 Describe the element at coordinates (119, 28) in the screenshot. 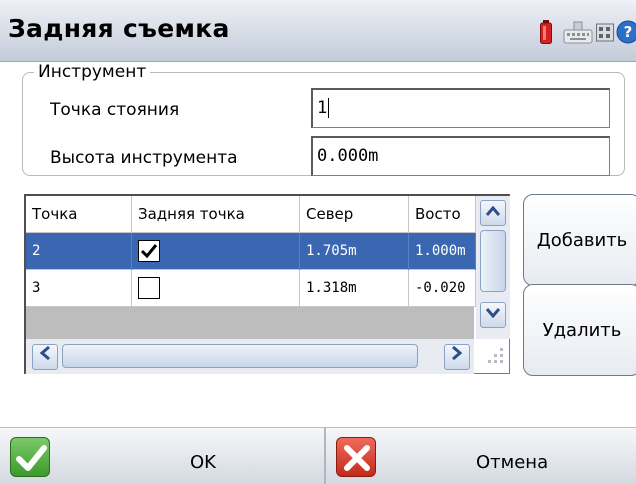

I see `window-title: Задняя съемка` at that location.